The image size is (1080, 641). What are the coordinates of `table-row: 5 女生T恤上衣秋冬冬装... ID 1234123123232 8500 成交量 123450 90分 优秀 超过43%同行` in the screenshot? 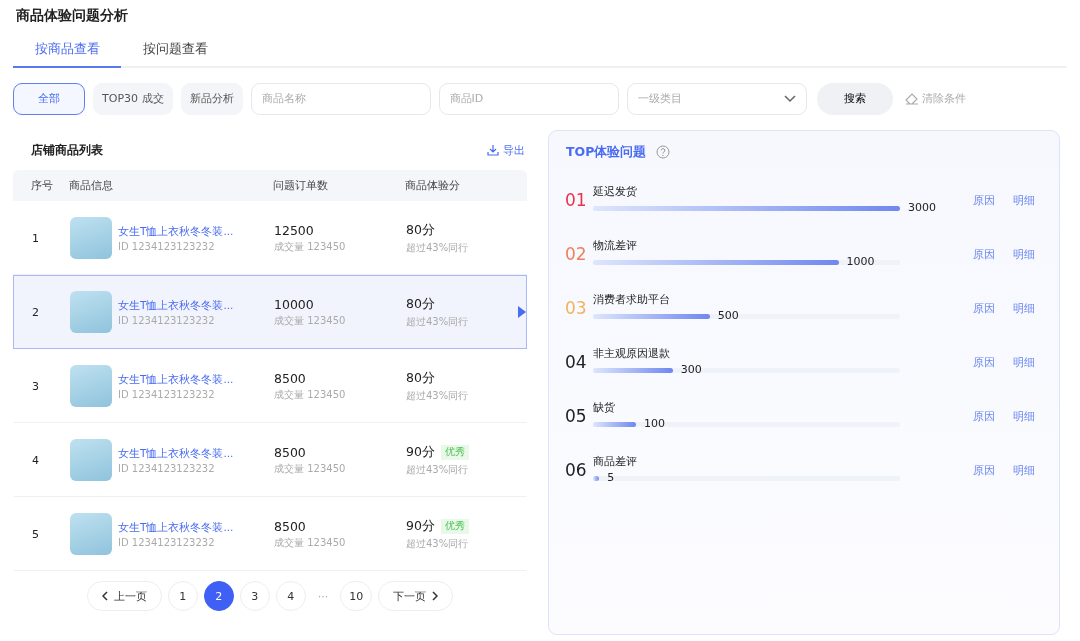 It's located at (270, 534).